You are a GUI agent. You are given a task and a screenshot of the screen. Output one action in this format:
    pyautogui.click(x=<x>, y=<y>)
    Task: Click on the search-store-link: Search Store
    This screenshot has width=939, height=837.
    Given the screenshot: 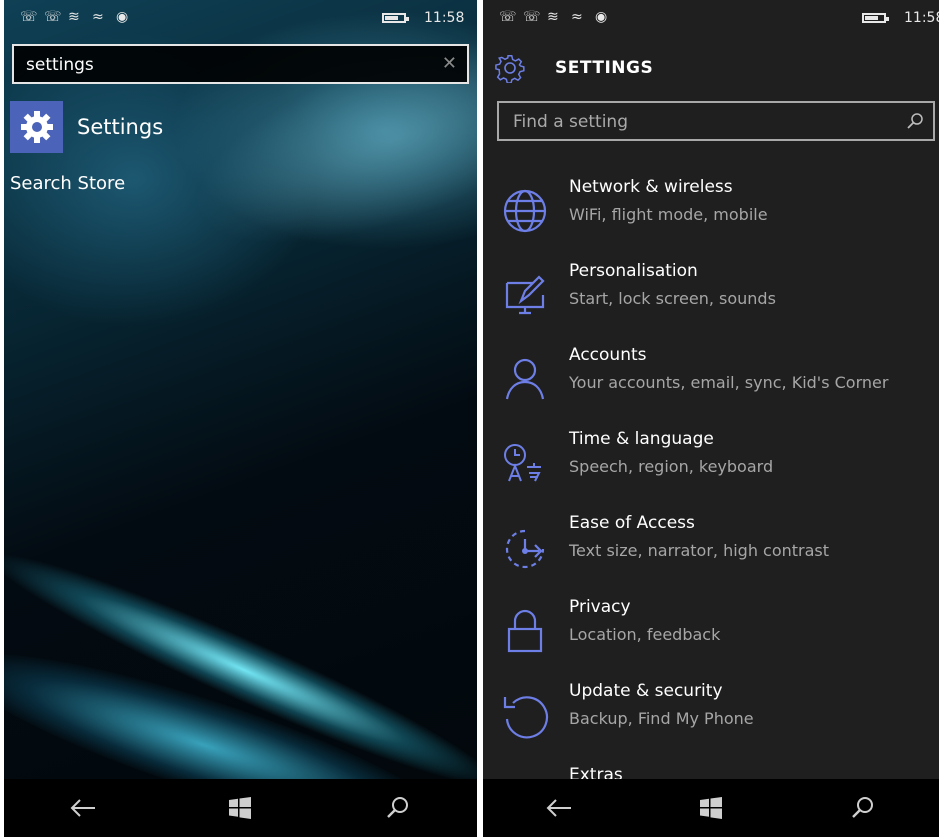 What is the action you would take?
    pyautogui.click(x=67, y=183)
    